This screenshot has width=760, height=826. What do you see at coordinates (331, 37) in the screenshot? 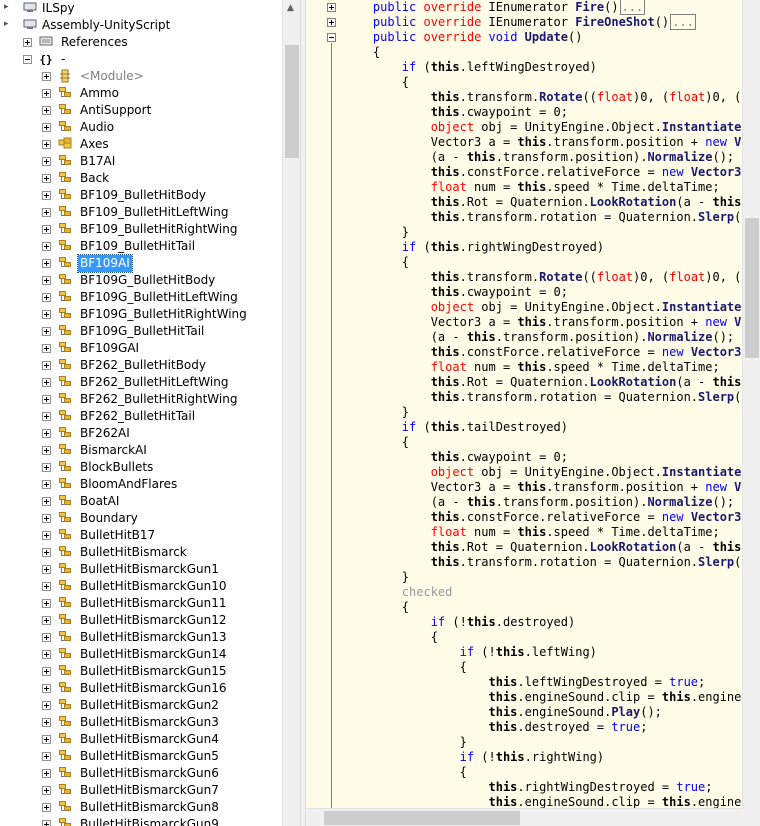
I see `fold-collapse-icon` at bounding box center [331, 37].